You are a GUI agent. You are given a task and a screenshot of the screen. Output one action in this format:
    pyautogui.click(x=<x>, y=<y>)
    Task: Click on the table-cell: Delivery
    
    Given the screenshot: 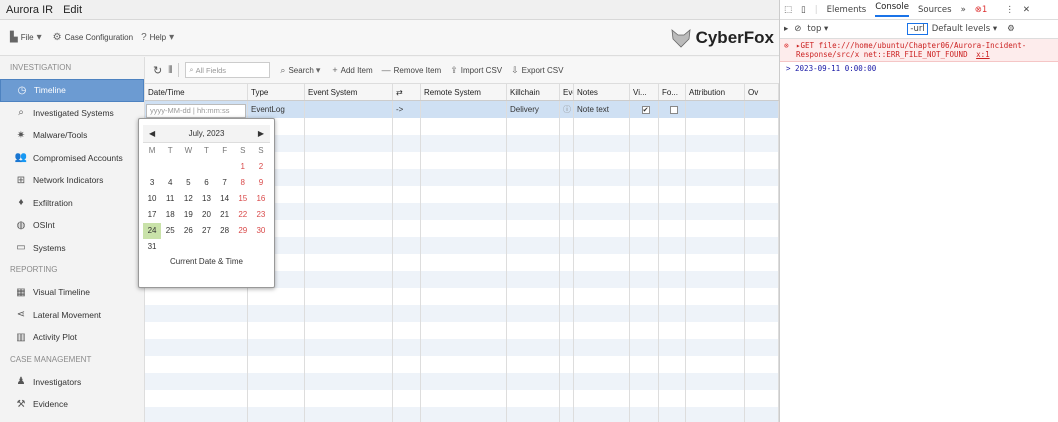 What is the action you would take?
    pyautogui.click(x=533, y=109)
    